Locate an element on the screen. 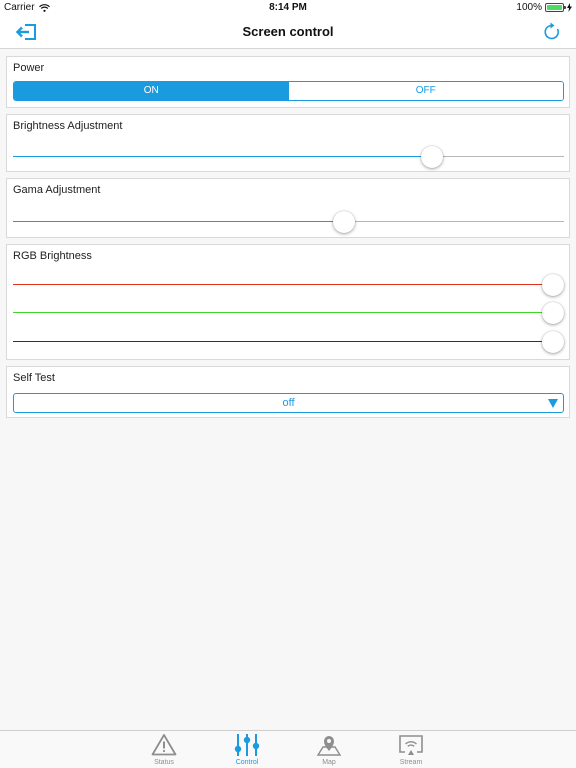 This screenshot has height=768, width=576. rgb-title: RGB Brightness is located at coordinates (52, 256).